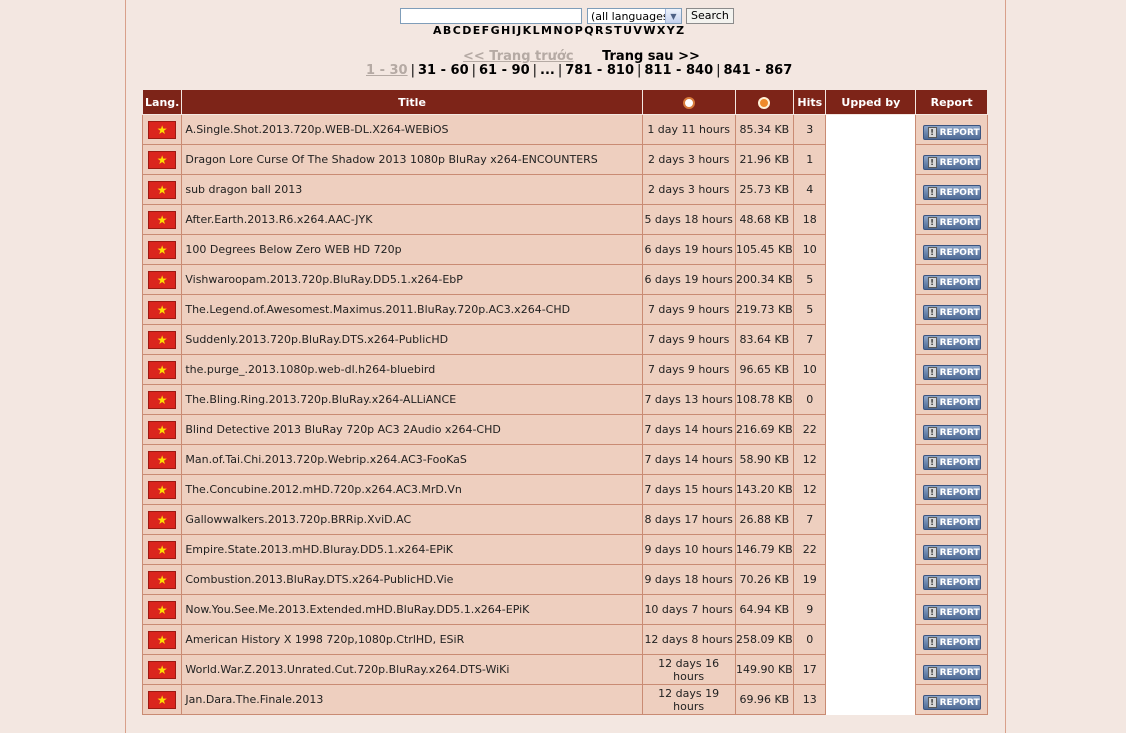 The width and height of the screenshot is (1126, 733). Describe the element at coordinates (599, 30) in the screenshot. I see `alphabet-letter-r: R` at that location.